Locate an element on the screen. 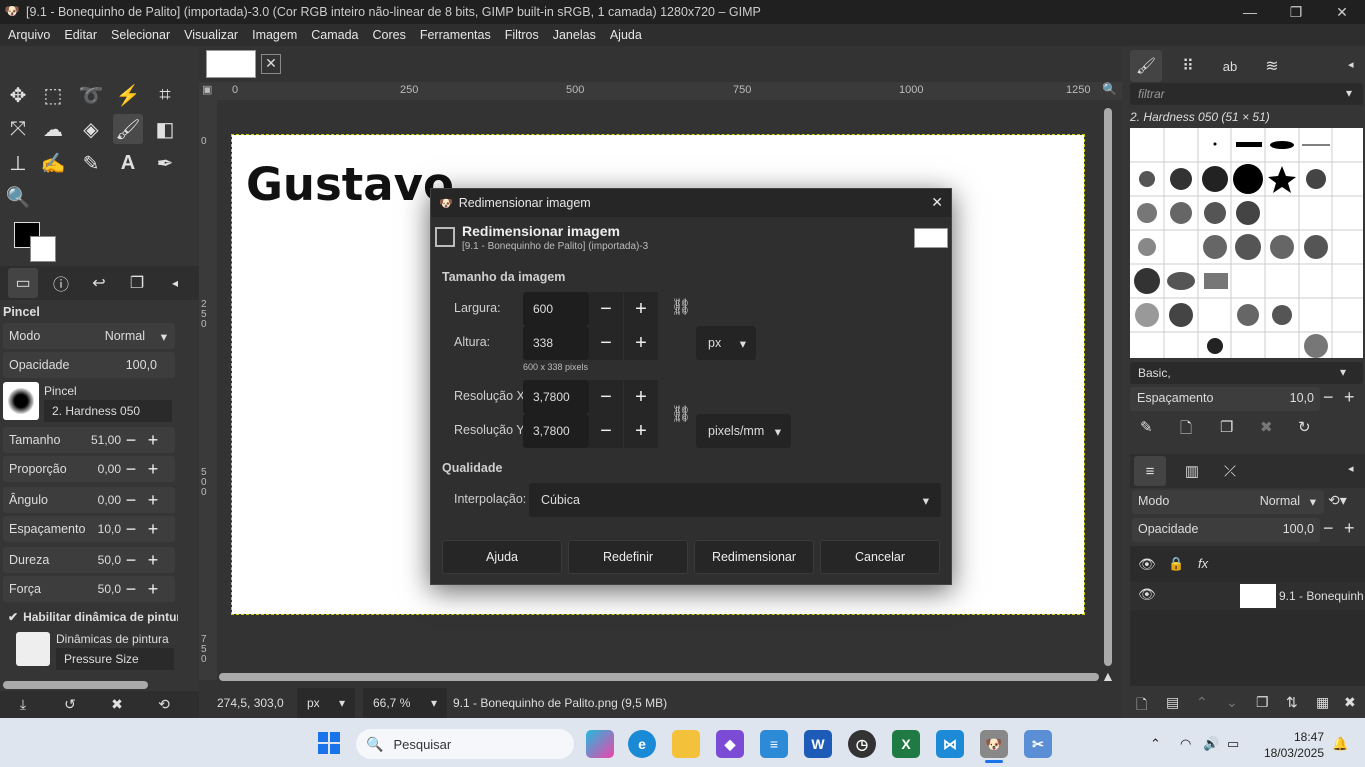 The width and height of the screenshot is (1365, 767). merge-layer-icon: ⇅ is located at coordinates (1292, 702).